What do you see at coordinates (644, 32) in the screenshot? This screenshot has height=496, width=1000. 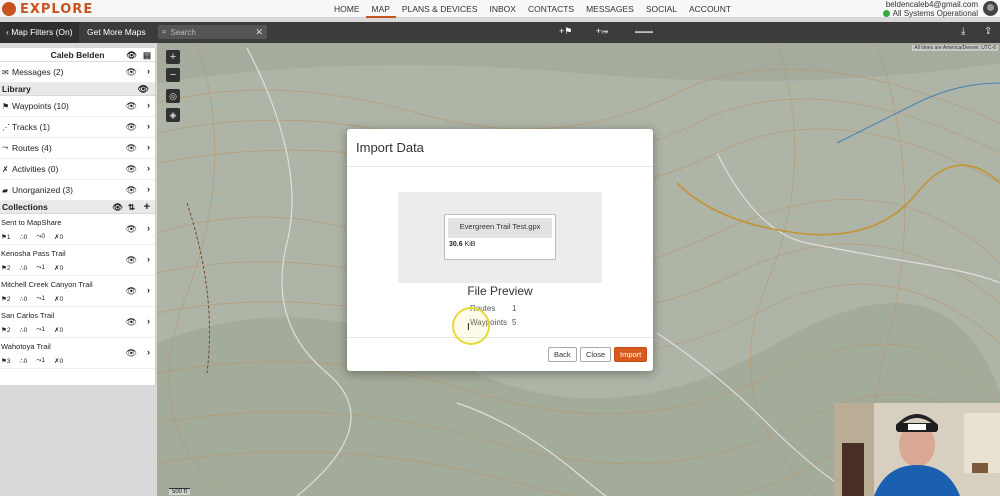 I see `measure-tool-icon: ▬▬▬` at bounding box center [644, 32].